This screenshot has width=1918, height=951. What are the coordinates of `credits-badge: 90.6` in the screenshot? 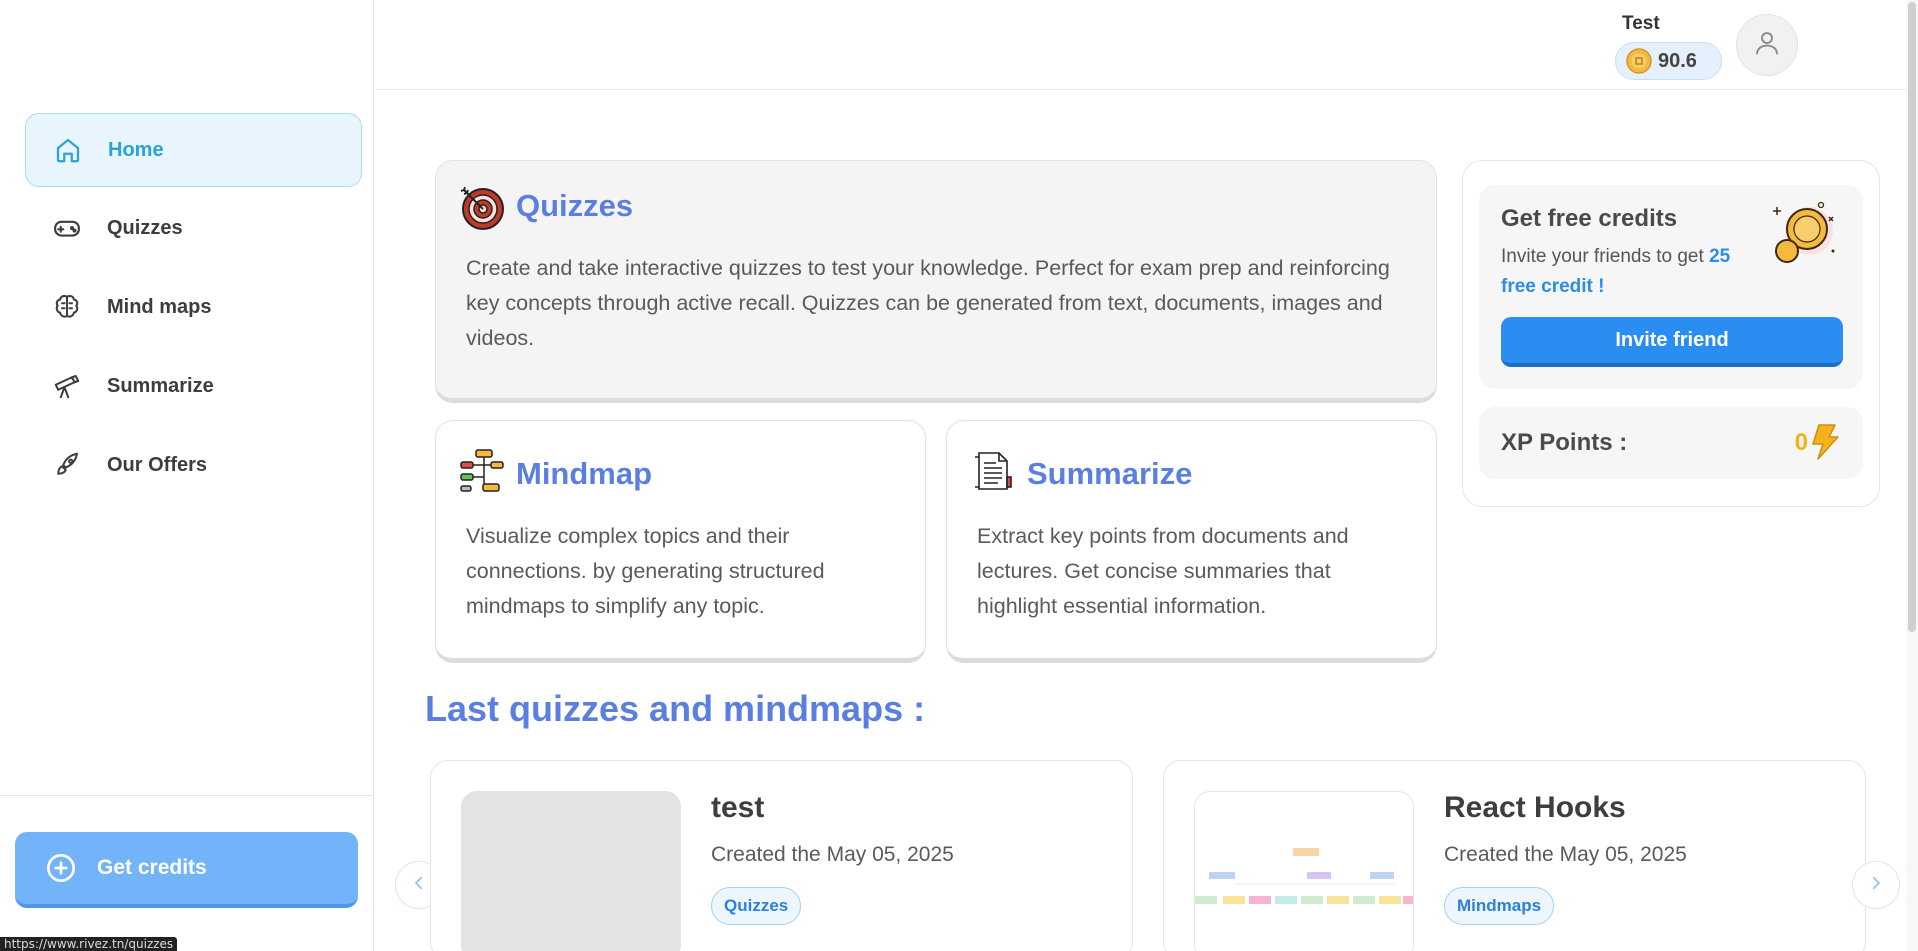 It's located at (1668, 61).